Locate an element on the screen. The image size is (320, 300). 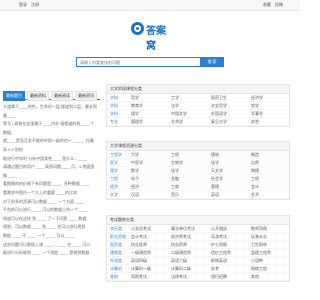
category-link: 其他 is located at coordinates (255, 276).